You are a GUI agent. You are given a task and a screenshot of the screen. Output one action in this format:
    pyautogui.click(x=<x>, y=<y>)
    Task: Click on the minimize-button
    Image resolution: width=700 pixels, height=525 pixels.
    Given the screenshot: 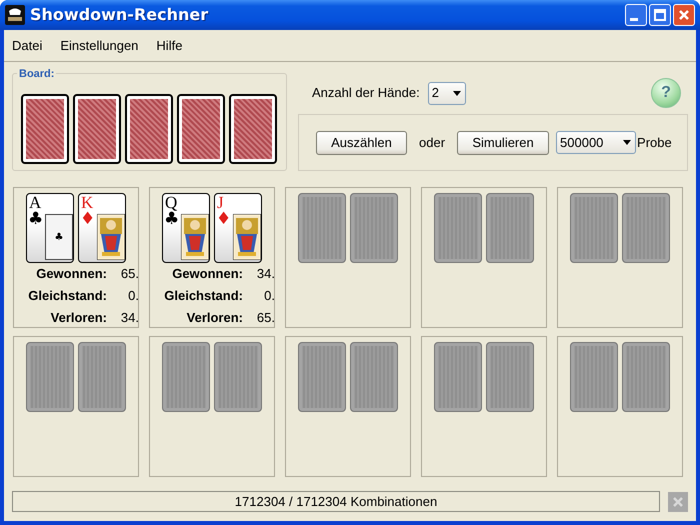 What is the action you would take?
    pyautogui.click(x=636, y=15)
    